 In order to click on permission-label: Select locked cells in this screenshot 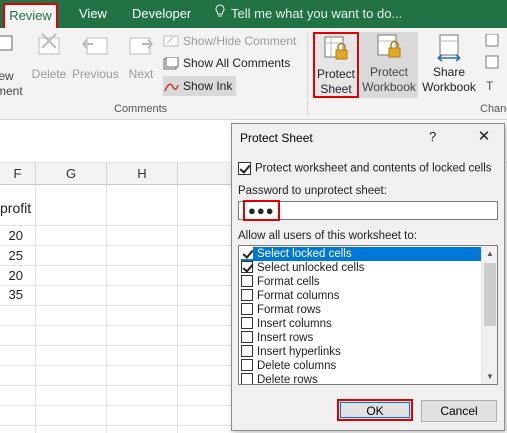, I will do `click(304, 254)`.